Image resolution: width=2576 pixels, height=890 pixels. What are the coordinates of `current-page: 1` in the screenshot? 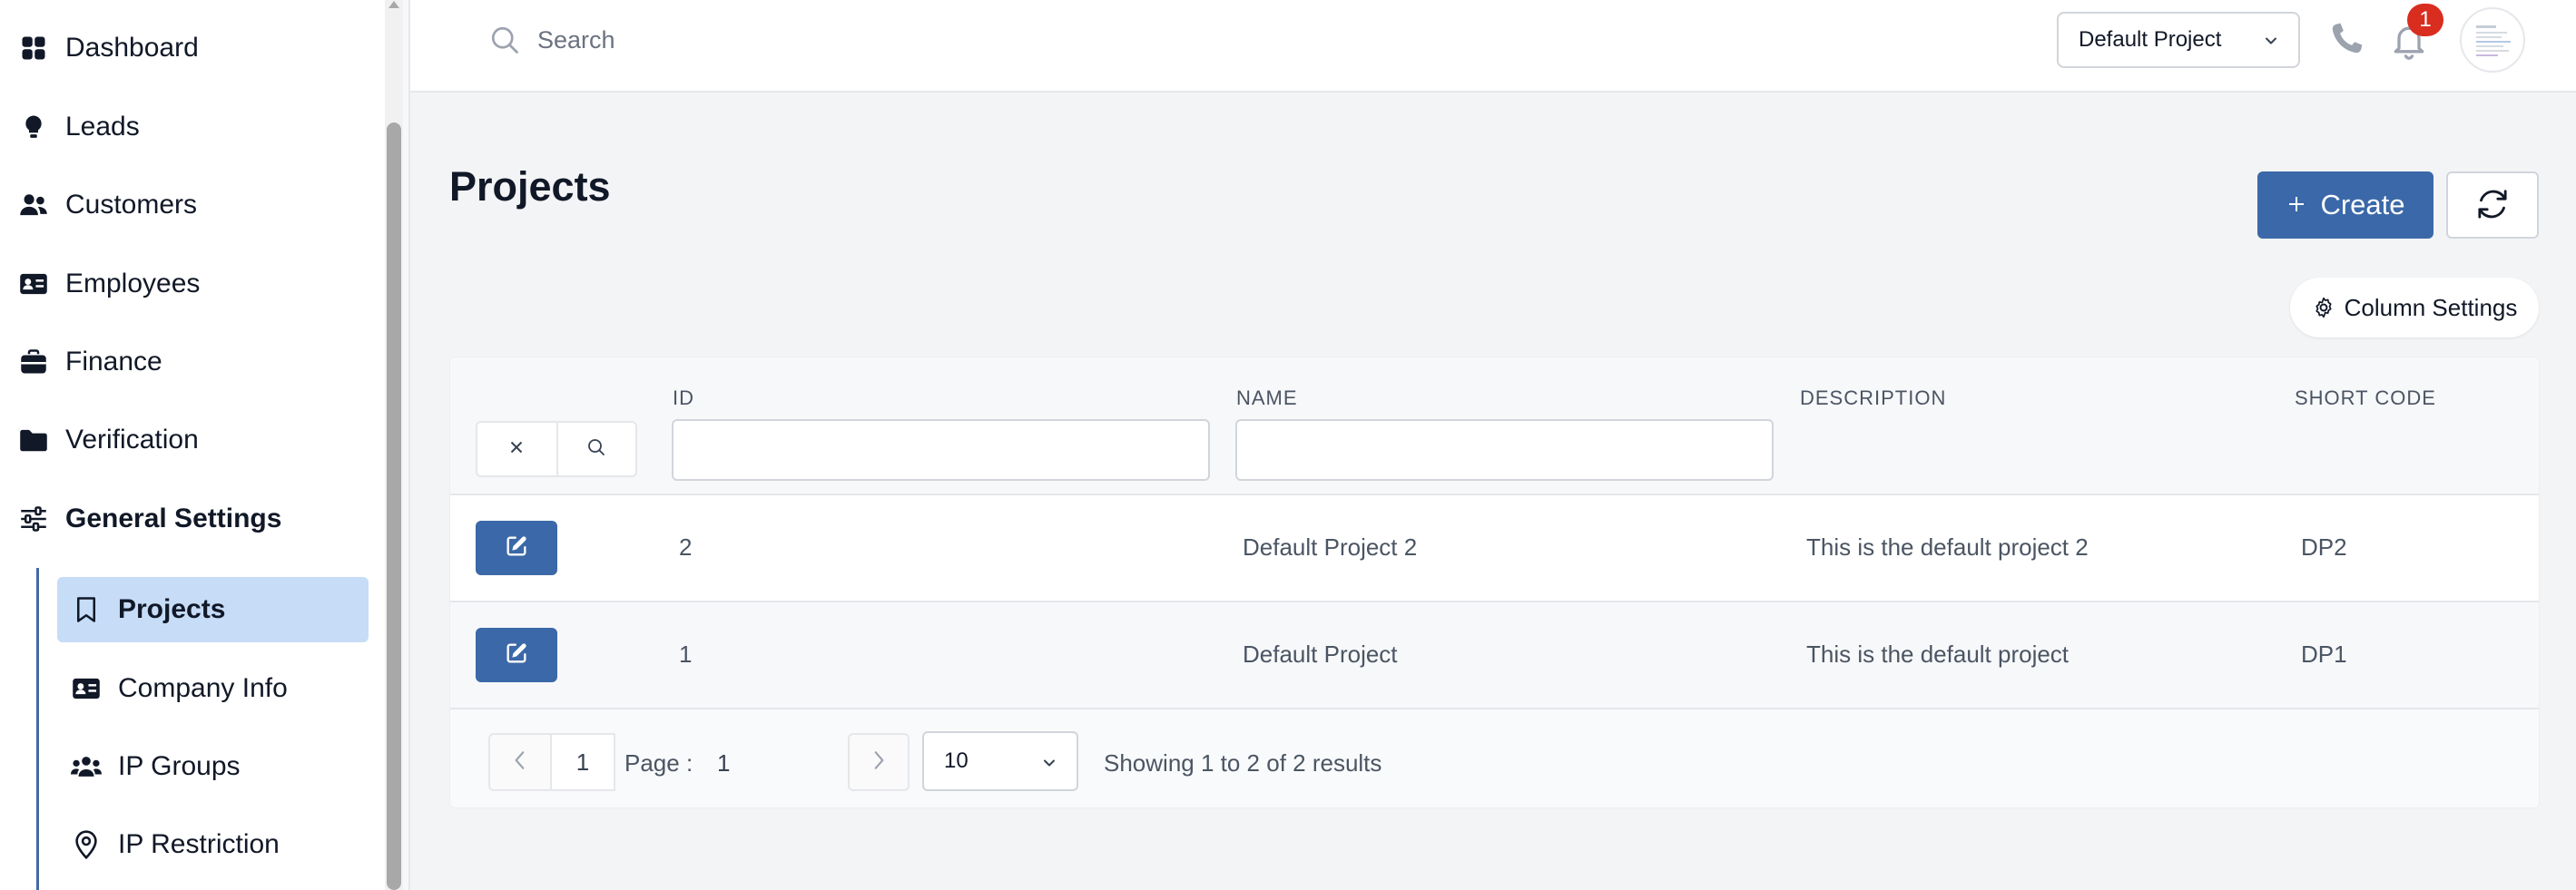 It's located at (724, 763).